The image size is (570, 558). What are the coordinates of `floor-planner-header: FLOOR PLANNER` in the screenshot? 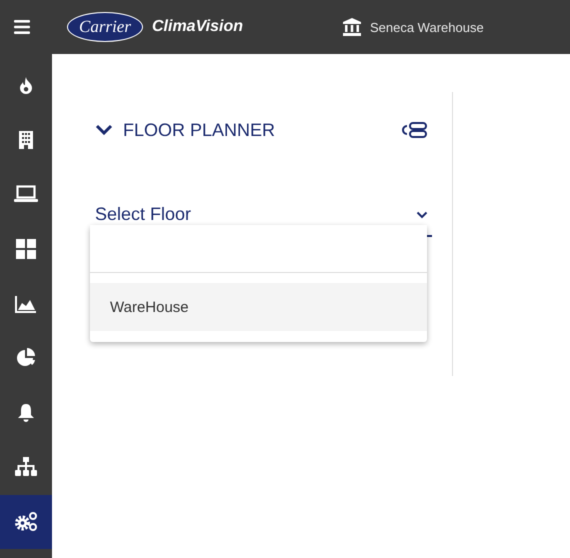 It's located at (185, 130).